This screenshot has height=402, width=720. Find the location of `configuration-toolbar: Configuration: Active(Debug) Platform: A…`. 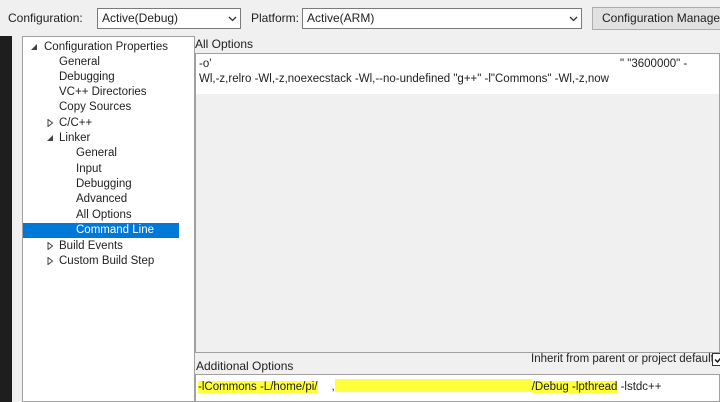

configuration-toolbar: Configuration: Active(Debug) Platform: A… is located at coordinates (360, 18).